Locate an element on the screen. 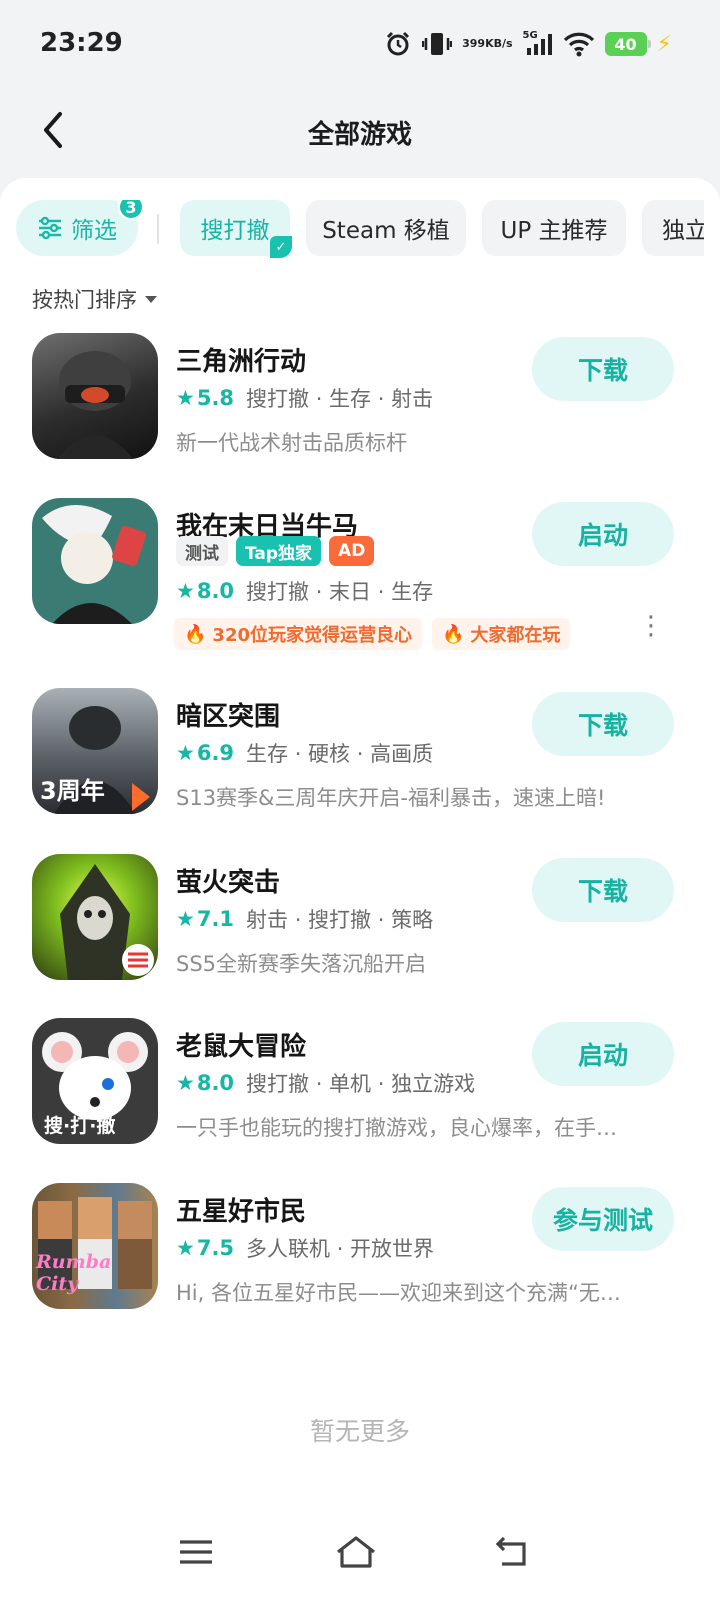 The height and width of the screenshot is (1600, 720). sort-dropdown: 按热门排序 is located at coordinates (94, 299).